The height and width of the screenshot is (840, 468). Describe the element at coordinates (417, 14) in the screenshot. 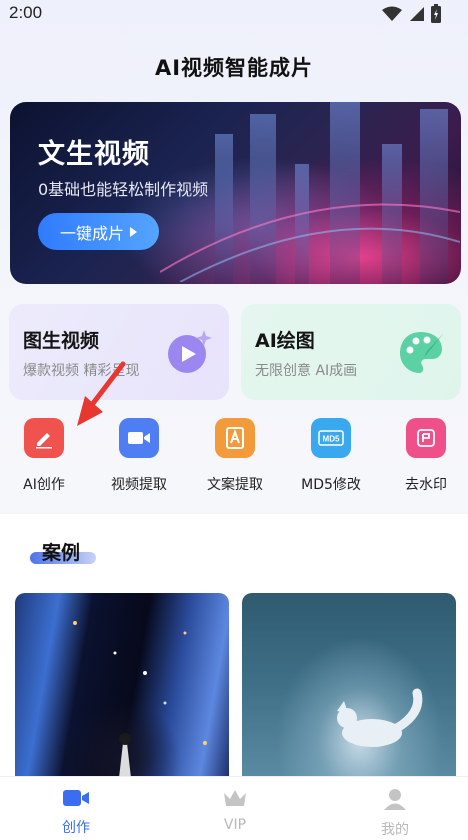

I see `signal-icon` at that location.